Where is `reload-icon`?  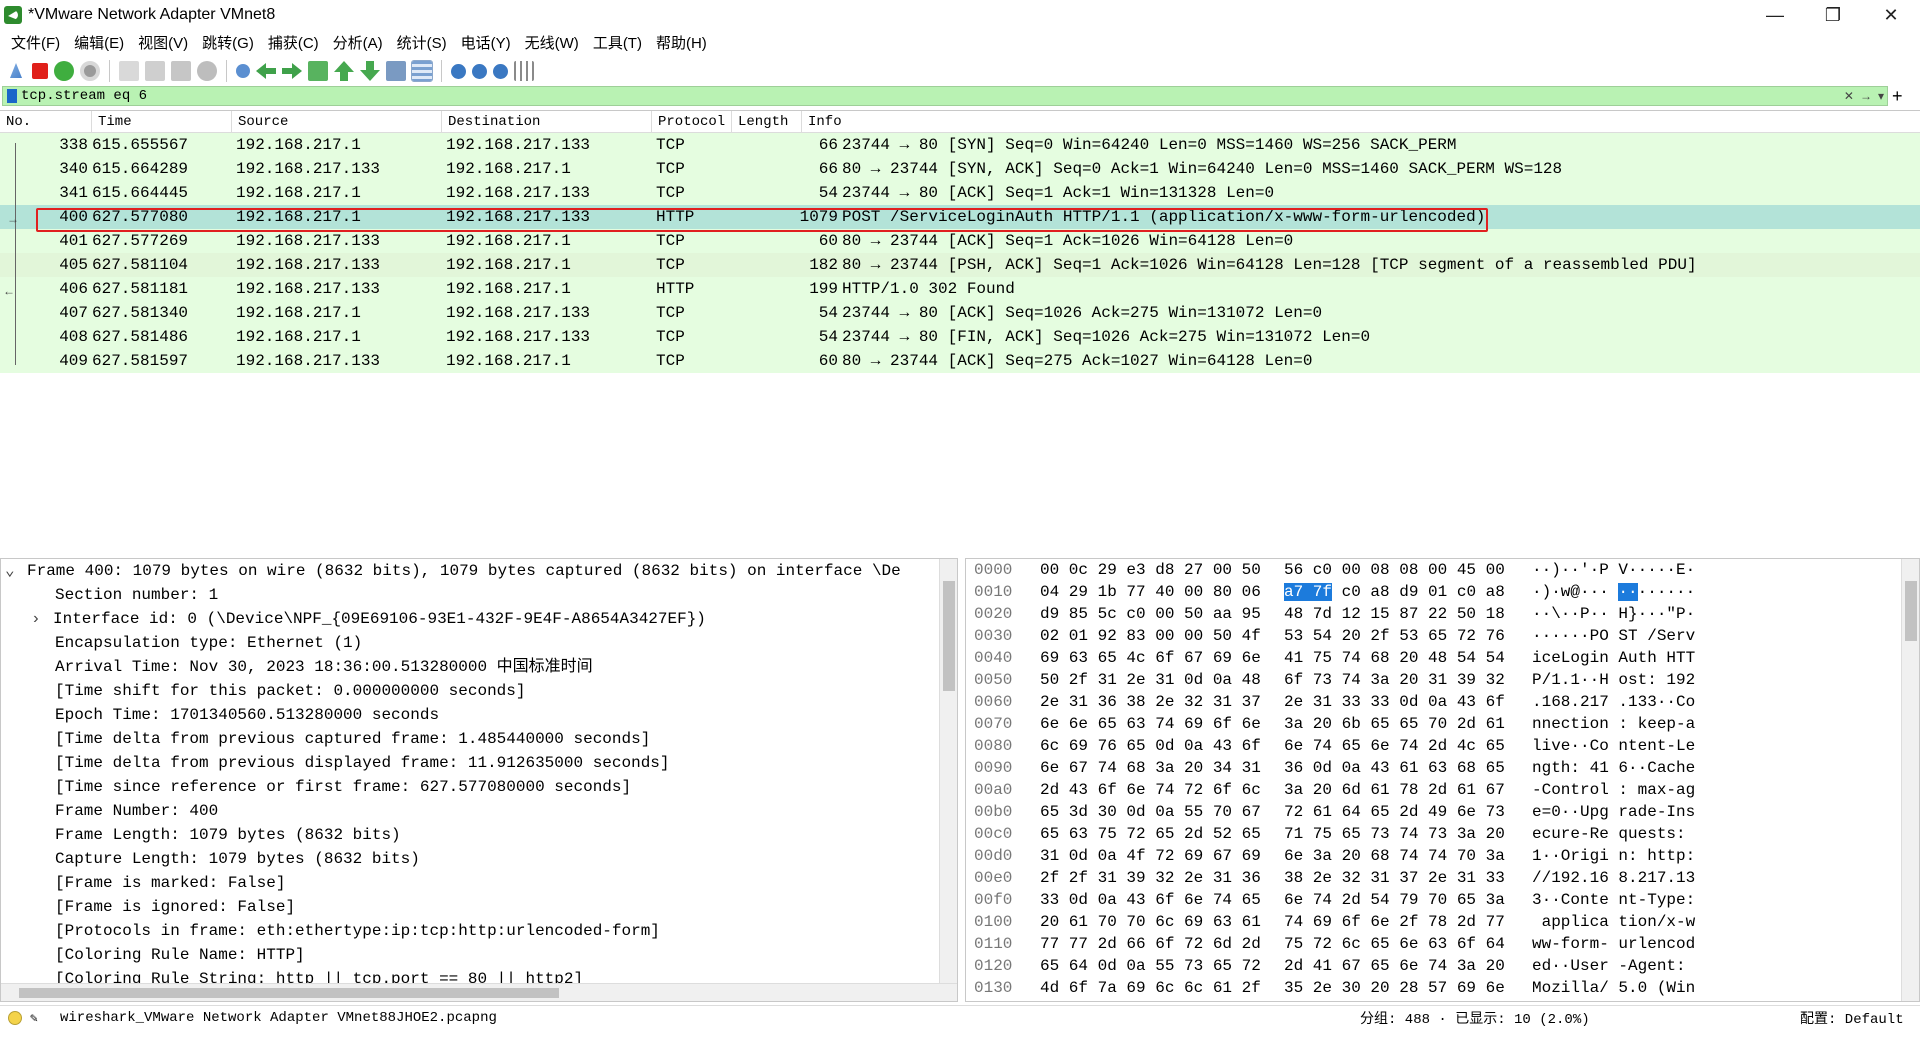 reload-icon is located at coordinates (207, 71).